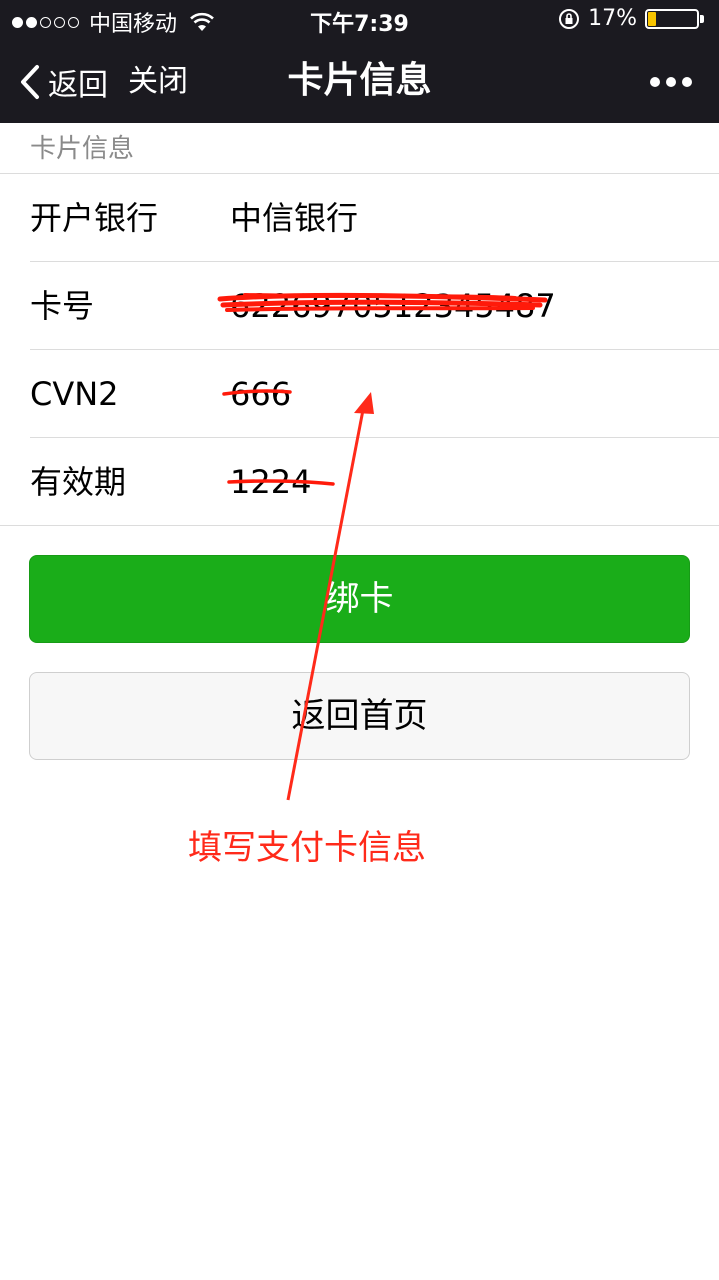 This screenshot has width=719, height=1280. I want to click on annotation-text: 填写支付卡信息, so click(307, 848).